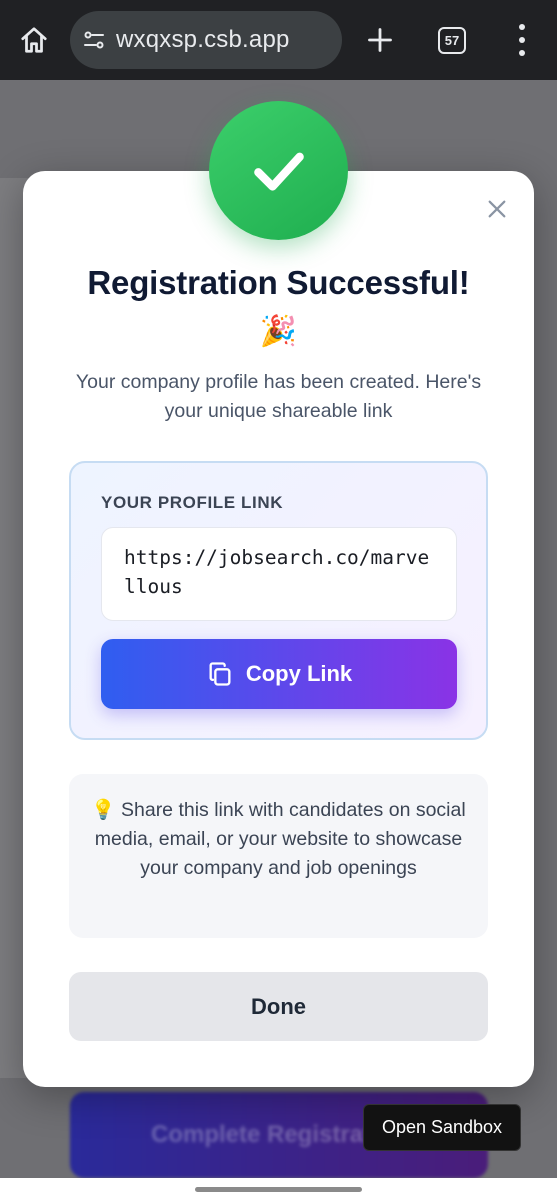 This screenshot has height=1200, width=557. I want to click on browser-toolbar: wxqxsp.csb.app 57, so click(278, 40).